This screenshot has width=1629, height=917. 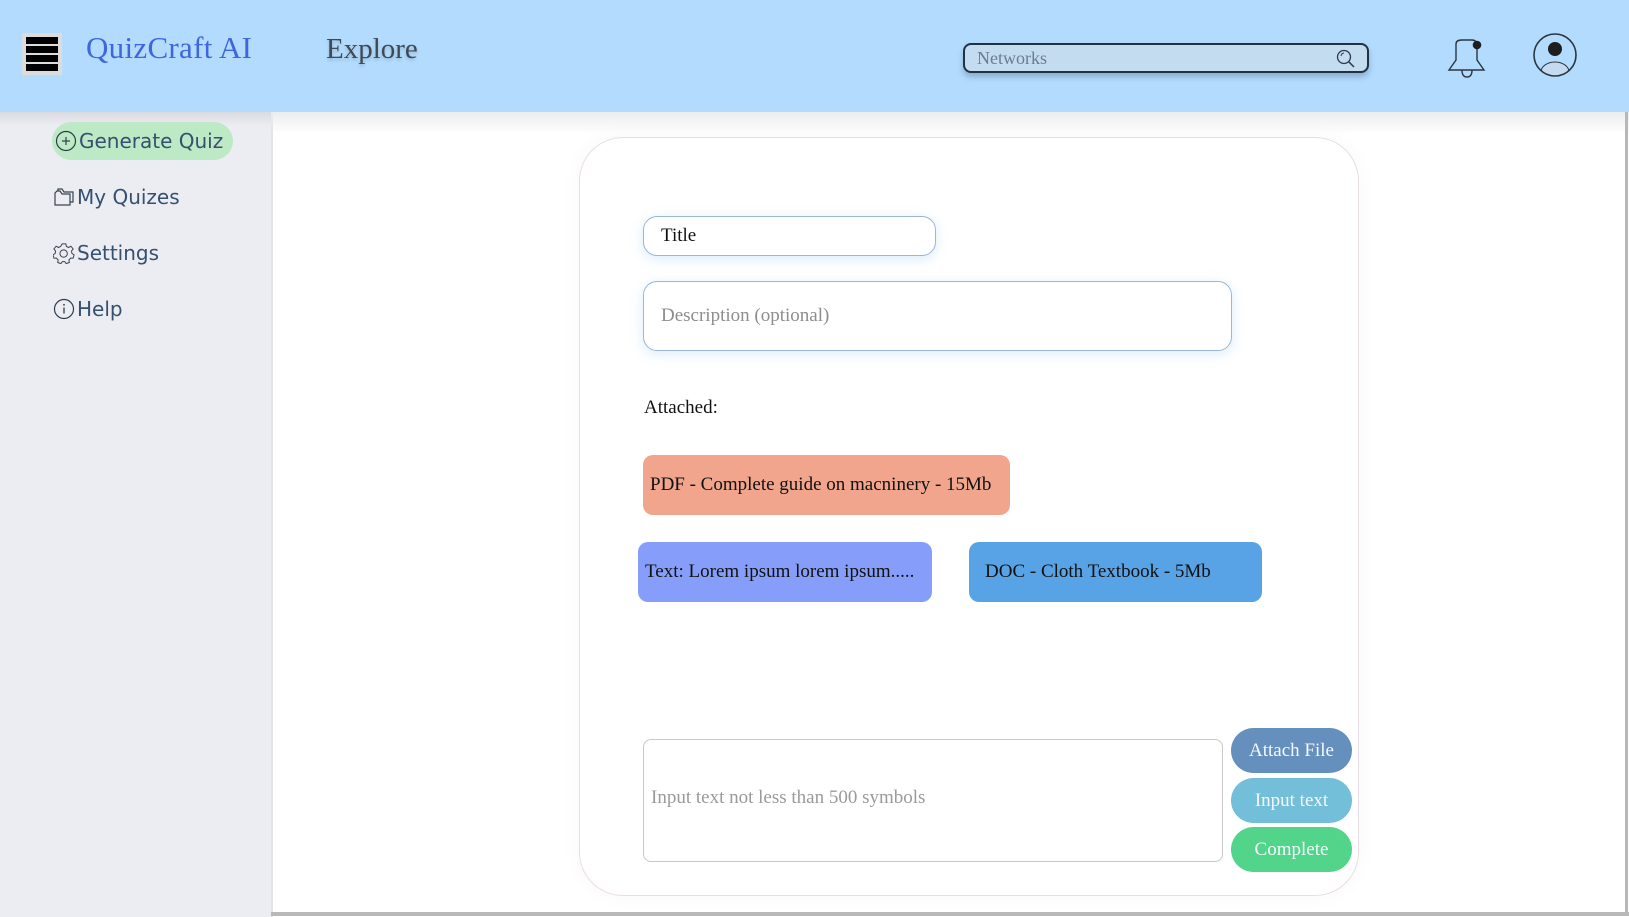 I want to click on sidebar-item-my-quizes: My Quizes, so click(x=116, y=197).